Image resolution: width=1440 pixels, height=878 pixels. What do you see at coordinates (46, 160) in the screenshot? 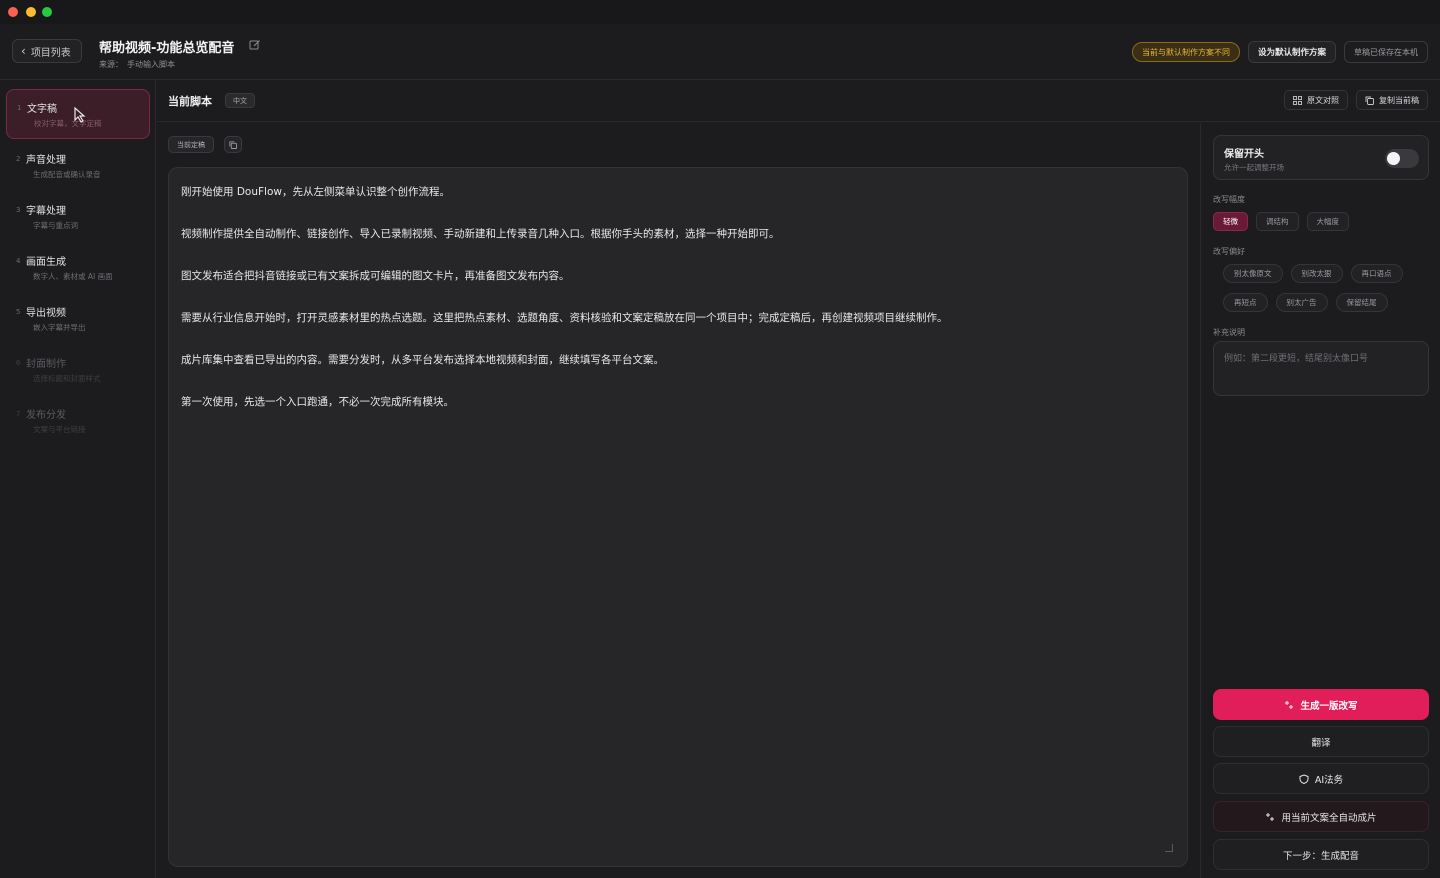
I see `step-label: 声音处理` at bounding box center [46, 160].